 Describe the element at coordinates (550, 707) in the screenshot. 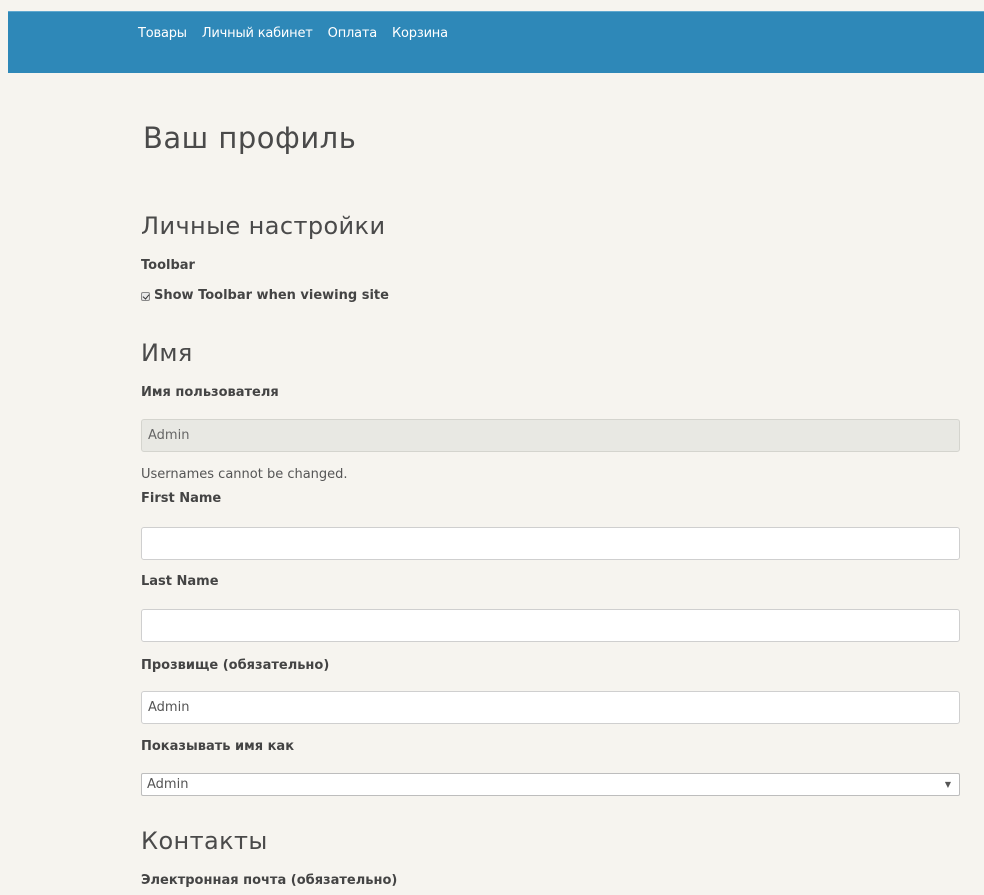

I see `nickname-field: Admin` at that location.